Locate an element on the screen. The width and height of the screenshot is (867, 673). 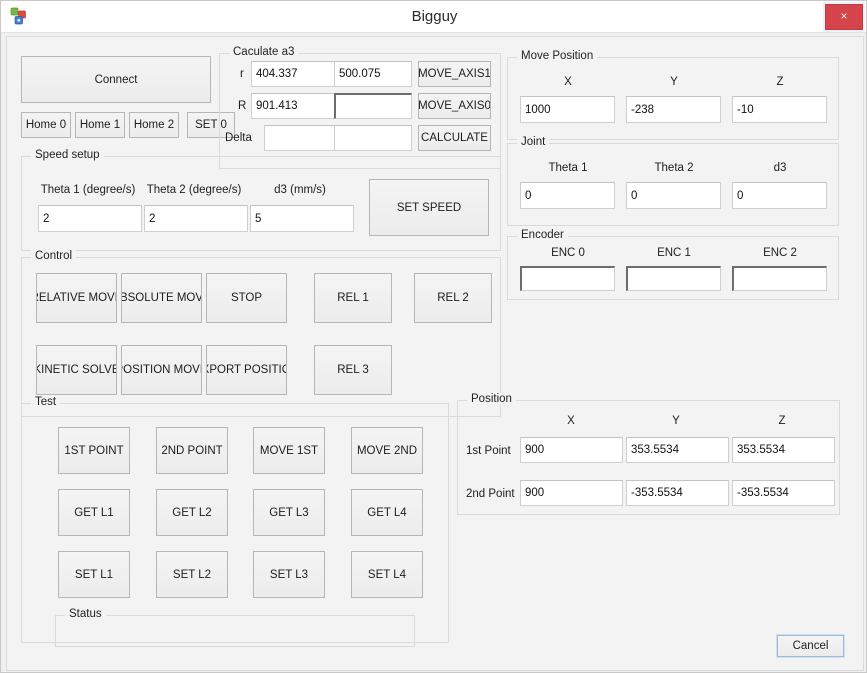
joint-theta2-header: Theta 2 is located at coordinates (674, 168).